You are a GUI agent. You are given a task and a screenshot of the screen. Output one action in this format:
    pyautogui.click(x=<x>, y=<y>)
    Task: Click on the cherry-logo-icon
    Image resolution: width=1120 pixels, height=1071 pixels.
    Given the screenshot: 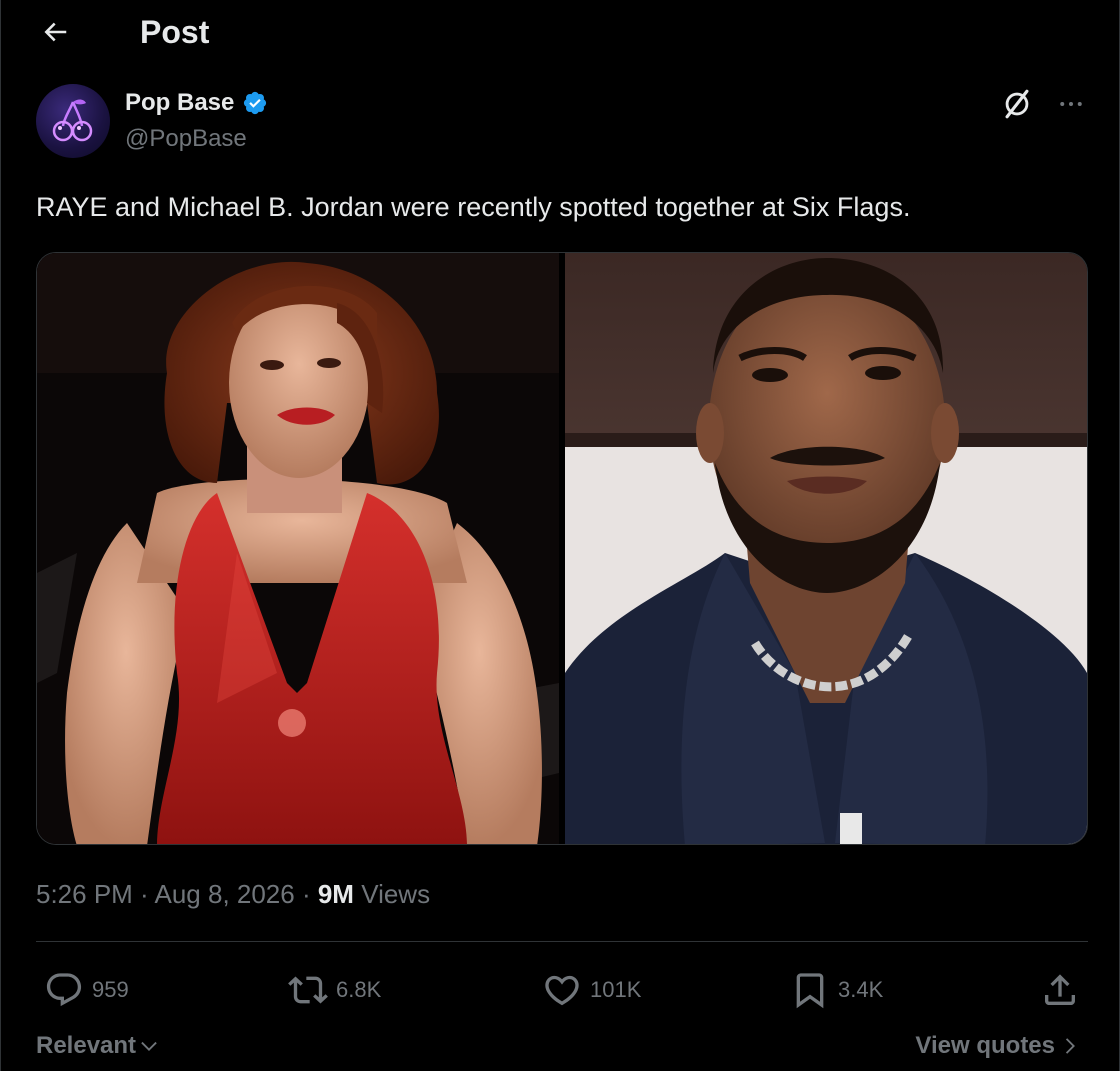 What is the action you would take?
    pyautogui.click(x=72, y=120)
    